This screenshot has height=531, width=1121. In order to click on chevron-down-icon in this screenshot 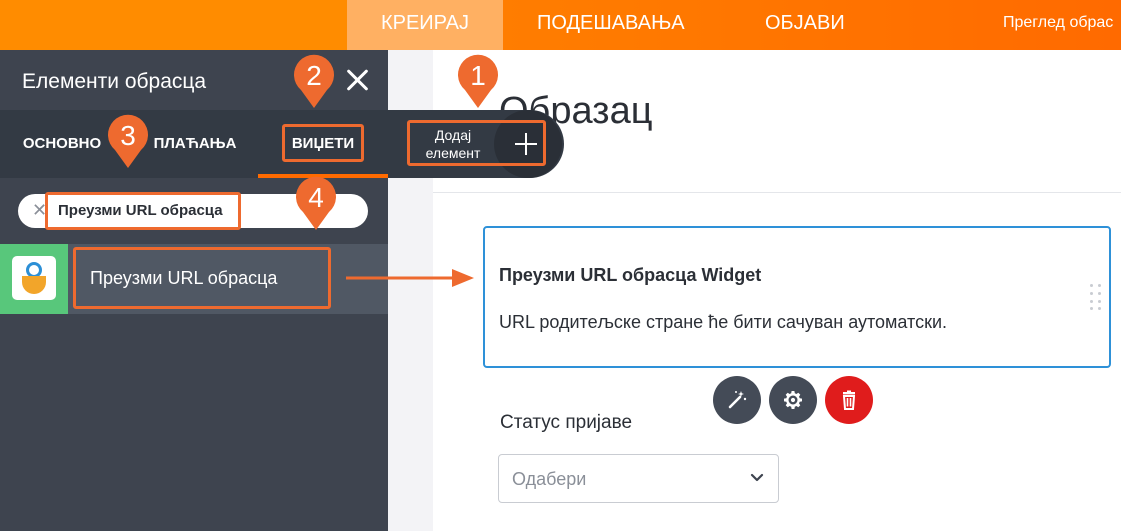, I will do `click(757, 477)`.